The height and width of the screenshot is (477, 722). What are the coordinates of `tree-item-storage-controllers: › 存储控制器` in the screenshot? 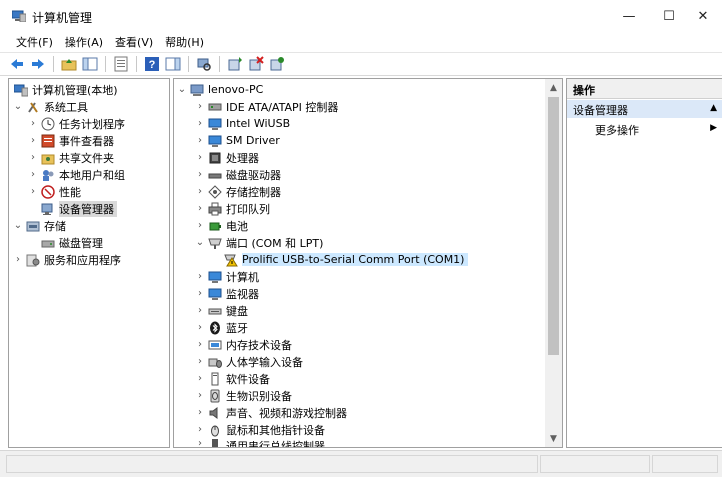 It's located at (237, 191).